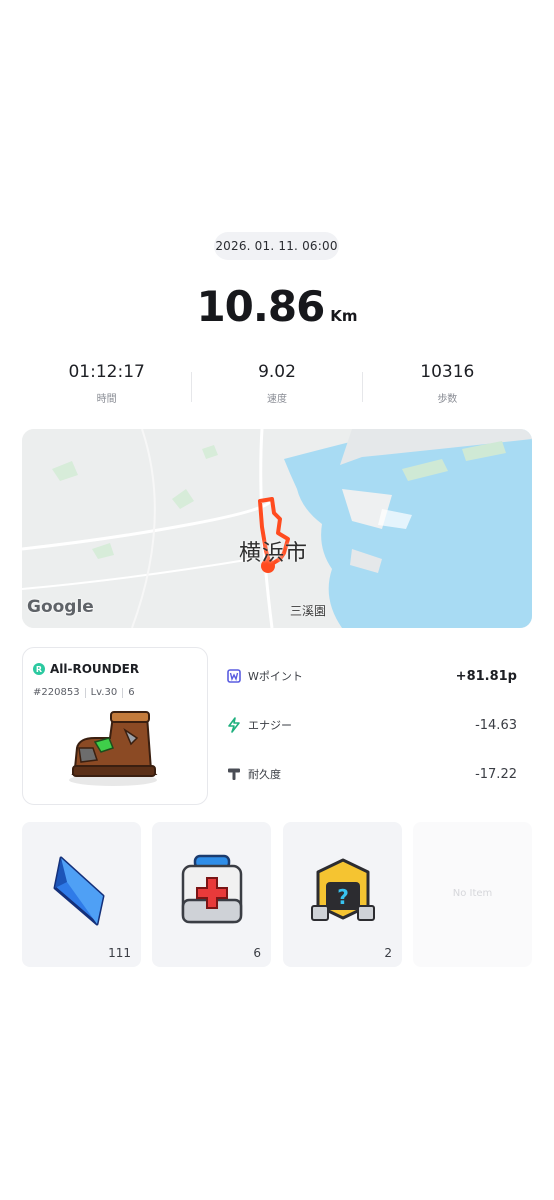  What do you see at coordinates (106, 372) in the screenshot?
I see `stat-time-value: 01:12:17` at bounding box center [106, 372].